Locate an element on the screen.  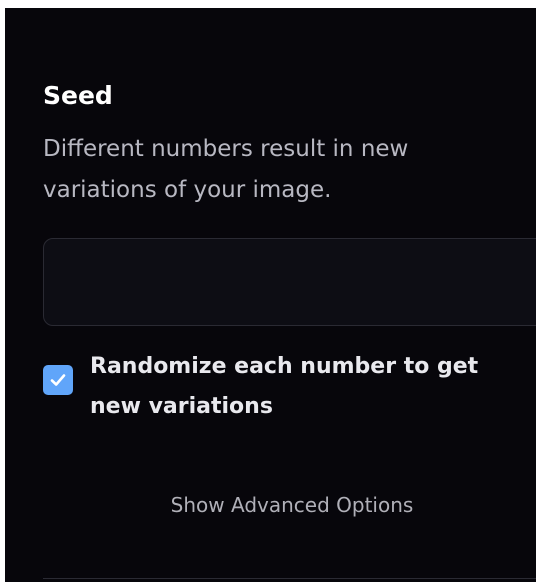
randomize-checkbox is located at coordinates (58, 380).